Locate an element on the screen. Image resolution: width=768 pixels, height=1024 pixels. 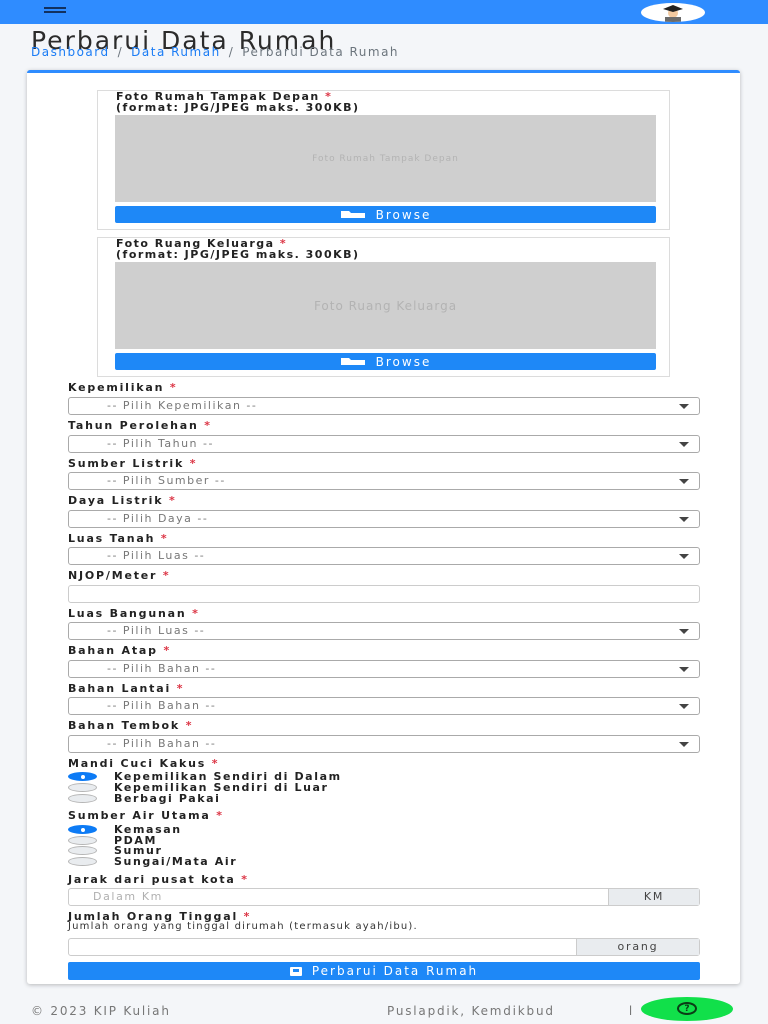
breadcrumb-current: Perbarui Data Rumah is located at coordinates (321, 52).